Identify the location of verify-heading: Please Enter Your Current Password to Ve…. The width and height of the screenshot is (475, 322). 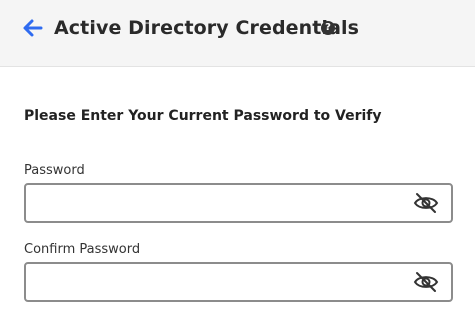
(203, 116).